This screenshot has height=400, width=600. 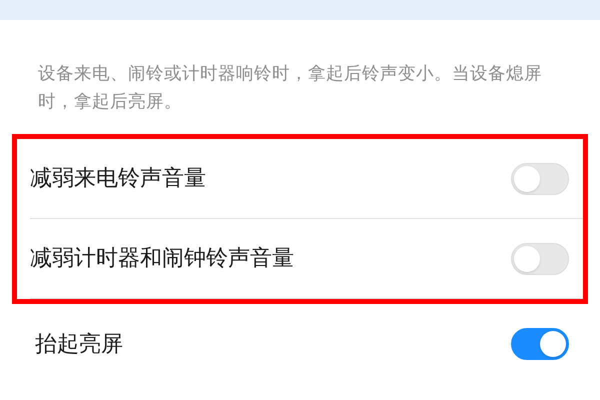 What do you see at coordinates (540, 344) in the screenshot?
I see `toggle-switch` at bounding box center [540, 344].